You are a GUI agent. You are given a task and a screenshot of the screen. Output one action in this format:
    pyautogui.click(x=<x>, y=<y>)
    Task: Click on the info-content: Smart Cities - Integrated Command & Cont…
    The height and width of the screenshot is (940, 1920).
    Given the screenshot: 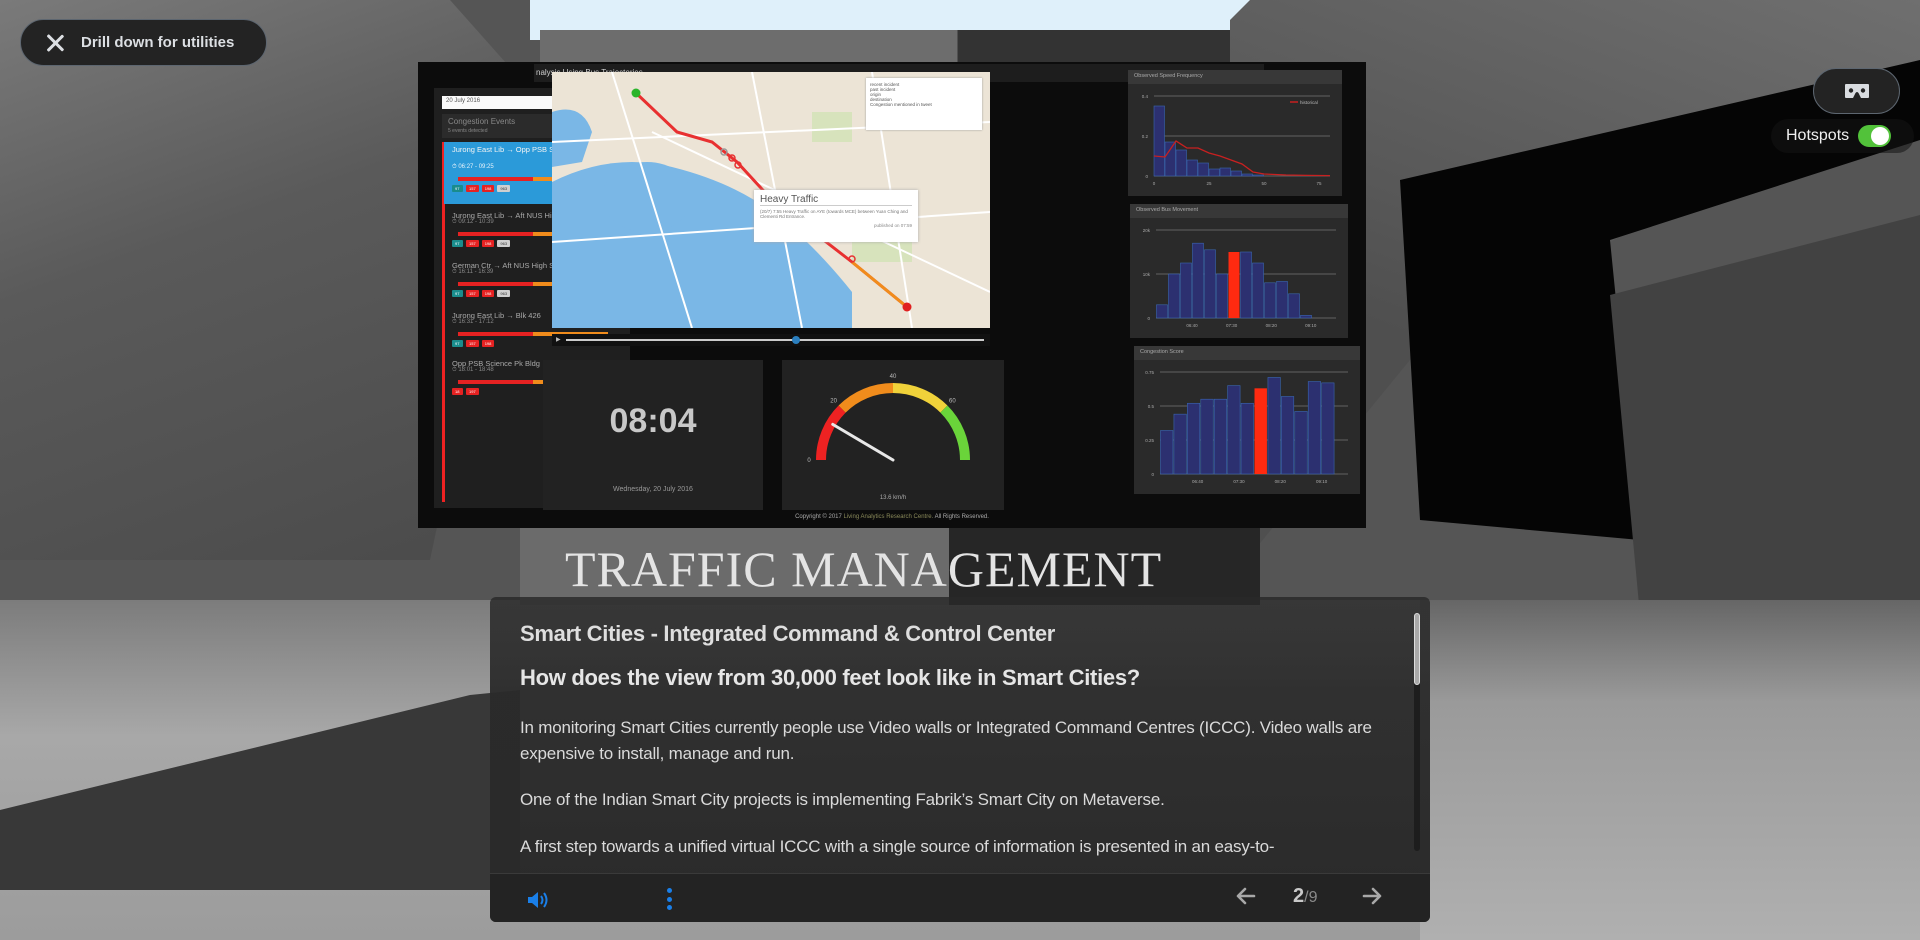 What is the action you would take?
    pyautogui.click(x=960, y=735)
    